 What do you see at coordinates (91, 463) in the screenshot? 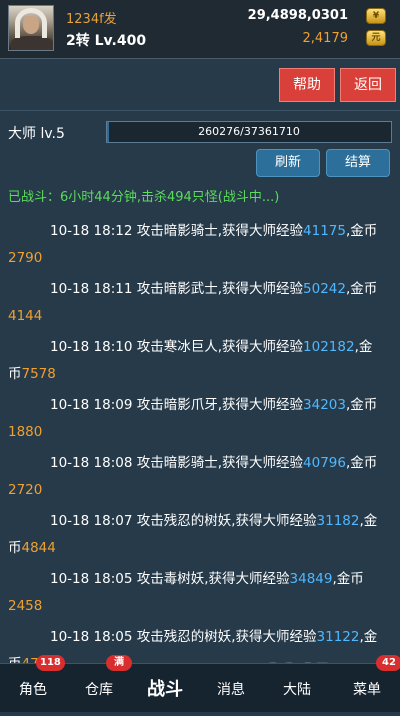
I see `log-time: 10-18 18:08` at bounding box center [91, 463].